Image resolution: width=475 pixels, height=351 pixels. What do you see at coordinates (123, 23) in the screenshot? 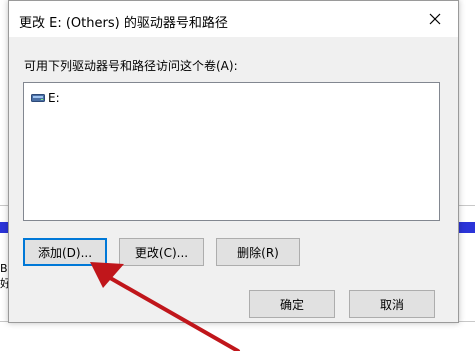
I see `dialog-title: 更改 E: (Others) 的驱动器号和路径` at bounding box center [123, 23].